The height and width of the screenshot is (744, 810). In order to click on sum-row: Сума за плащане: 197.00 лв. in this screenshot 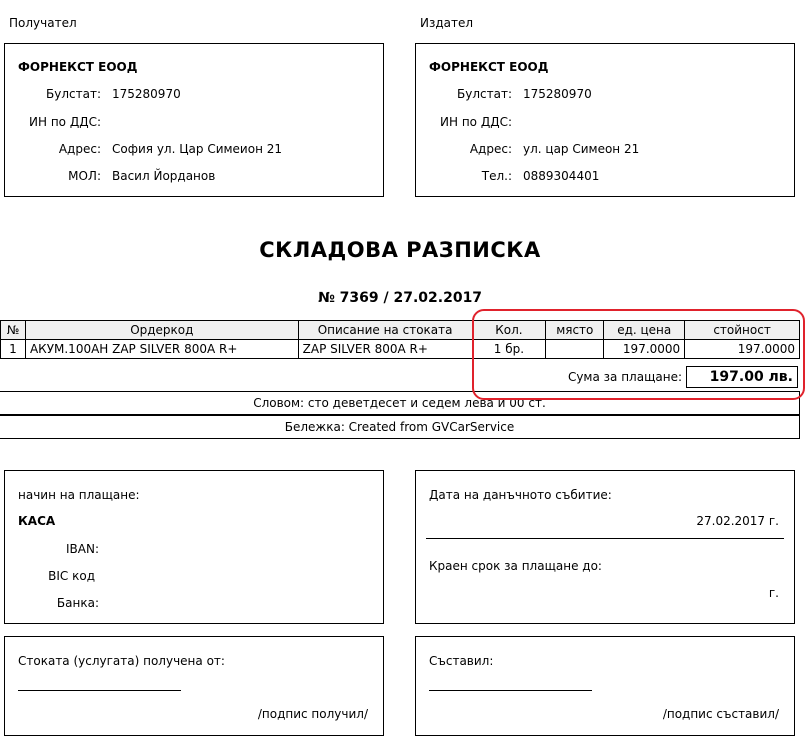, I will do `click(636, 378)`.